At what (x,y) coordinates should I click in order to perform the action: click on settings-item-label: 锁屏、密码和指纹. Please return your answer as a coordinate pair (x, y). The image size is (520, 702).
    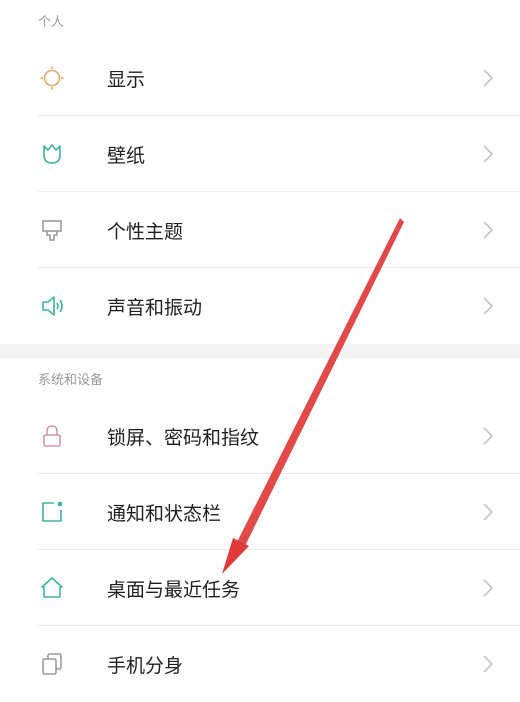
    Looking at the image, I should click on (183, 437).